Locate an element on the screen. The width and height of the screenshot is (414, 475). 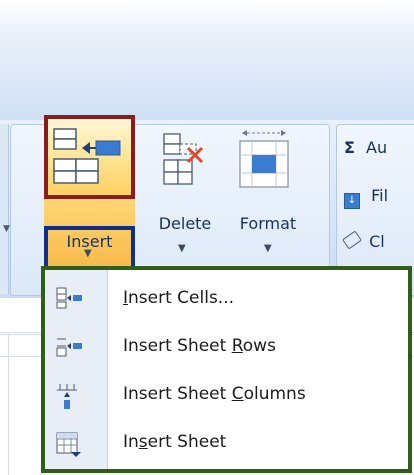
insert-sheet-icon is located at coordinates (68, 444).